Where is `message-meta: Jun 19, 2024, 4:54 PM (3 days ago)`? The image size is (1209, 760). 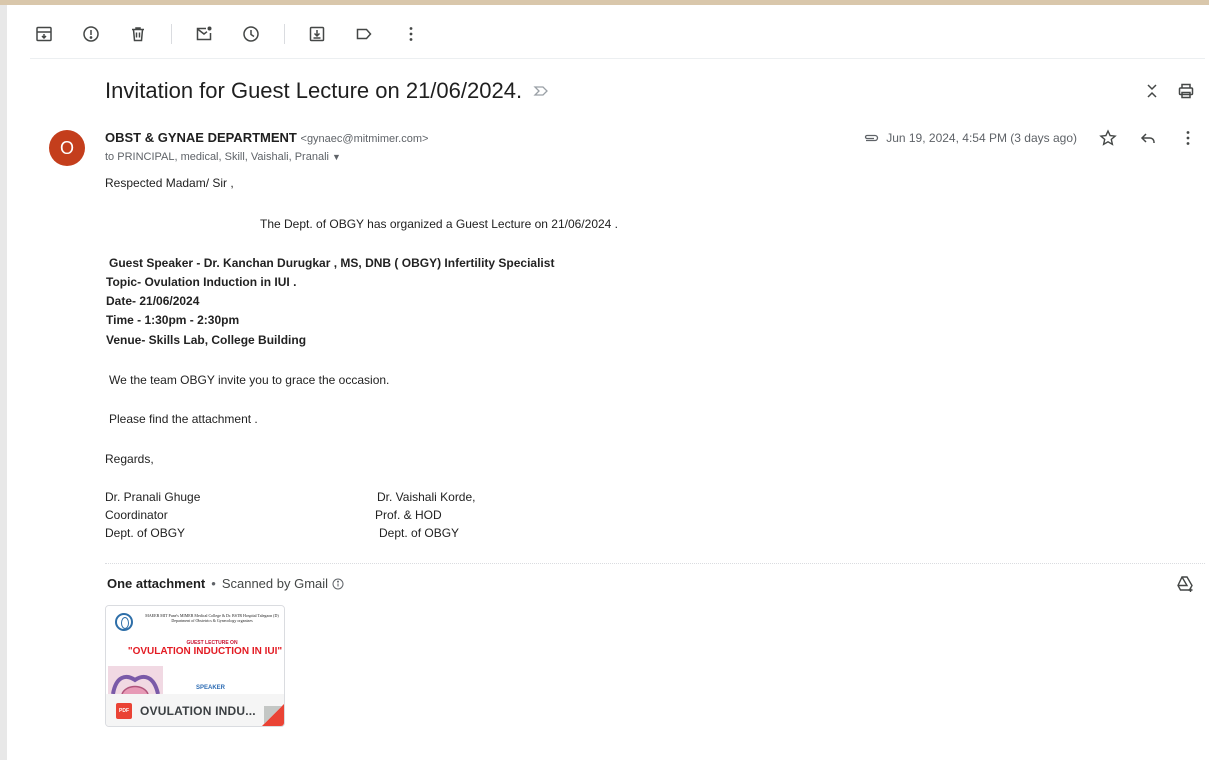
message-meta: Jun 19, 2024, 4:54 PM (3 days ago) is located at coordinates (1029, 138).